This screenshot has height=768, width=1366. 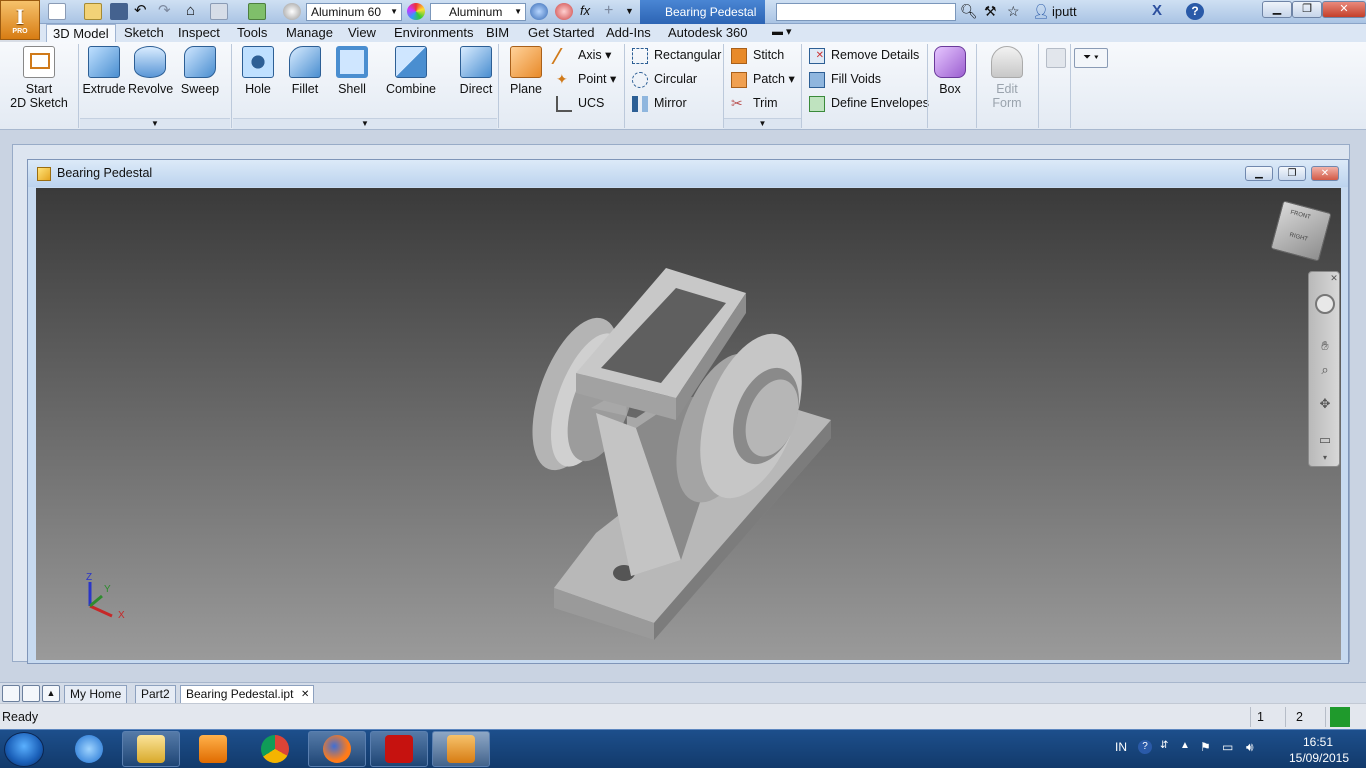 What do you see at coordinates (1121, 747) in the screenshot?
I see `language-indicator: IN` at bounding box center [1121, 747].